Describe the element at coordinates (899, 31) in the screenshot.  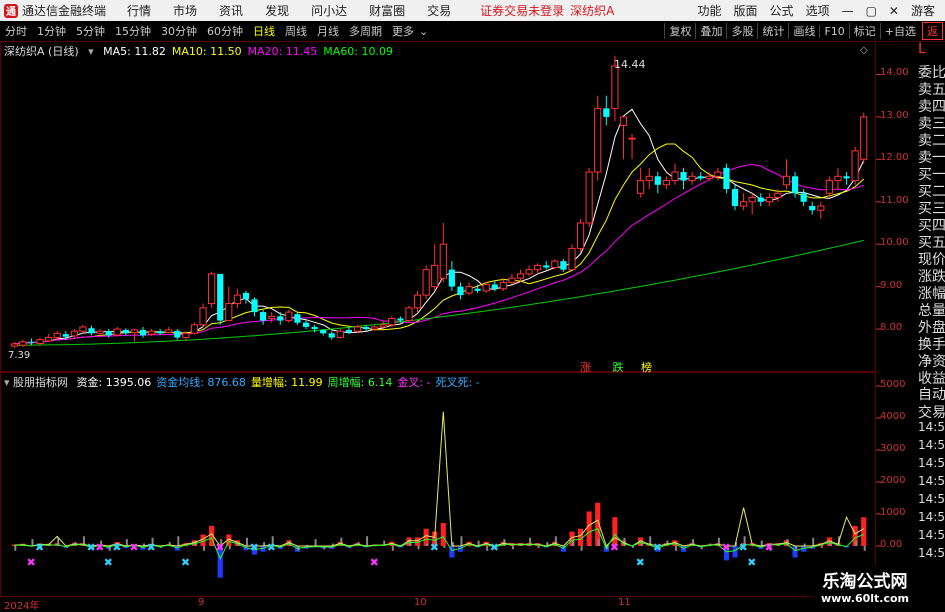
I see `btn-add-watchlist: +自选` at that location.